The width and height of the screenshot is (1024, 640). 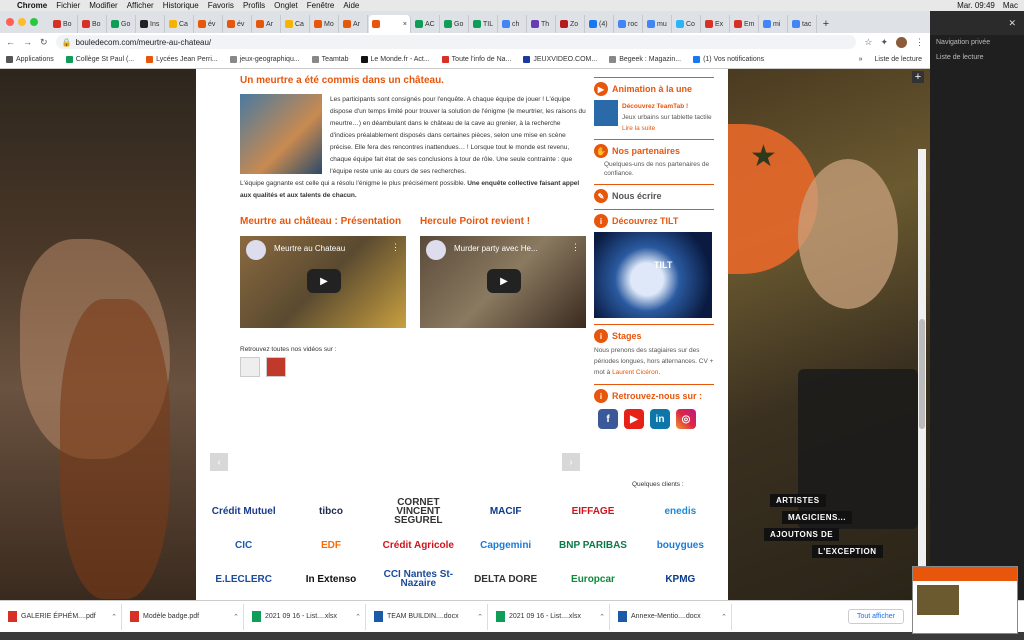 What do you see at coordinates (673, 616) in the screenshot?
I see `download-item: Annexe-Mentio....docx ⌃` at bounding box center [673, 616].